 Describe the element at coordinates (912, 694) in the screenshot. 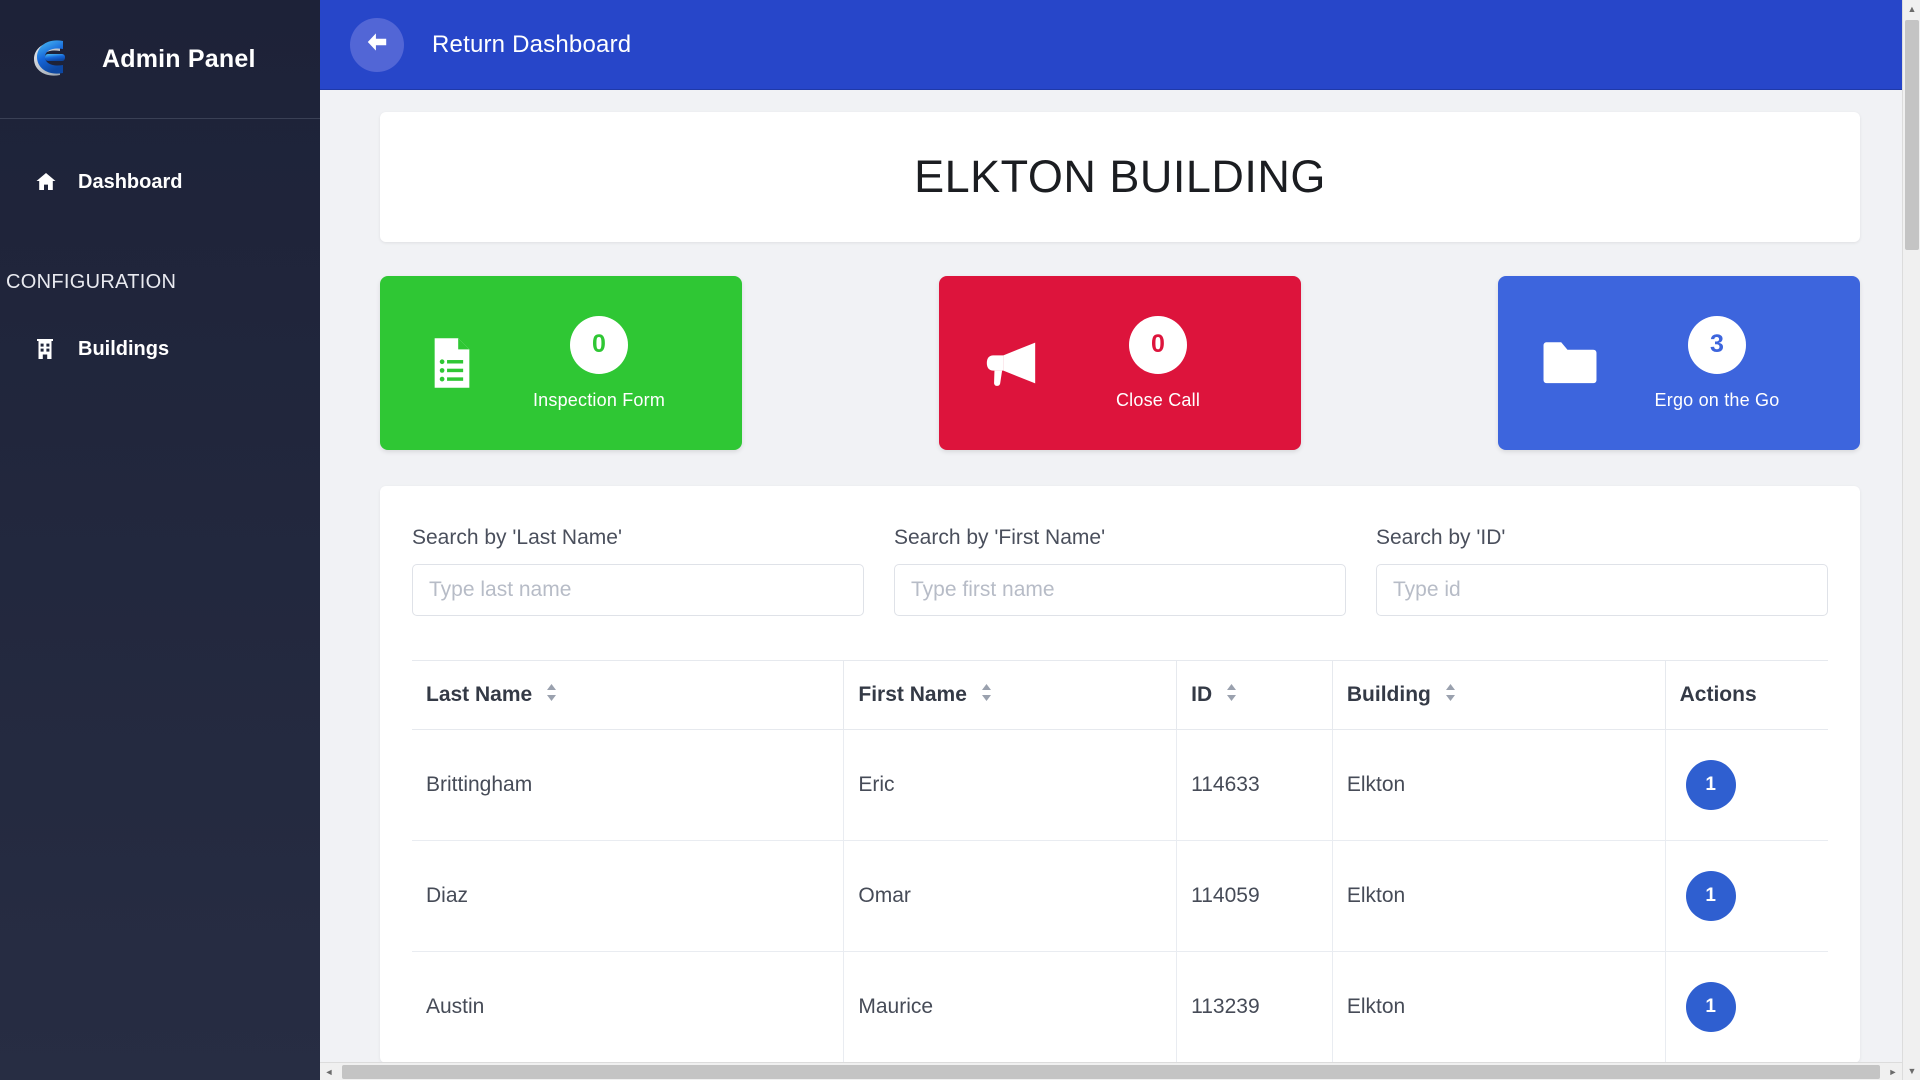

I see `column-header-first-name-label: First Name` at that location.